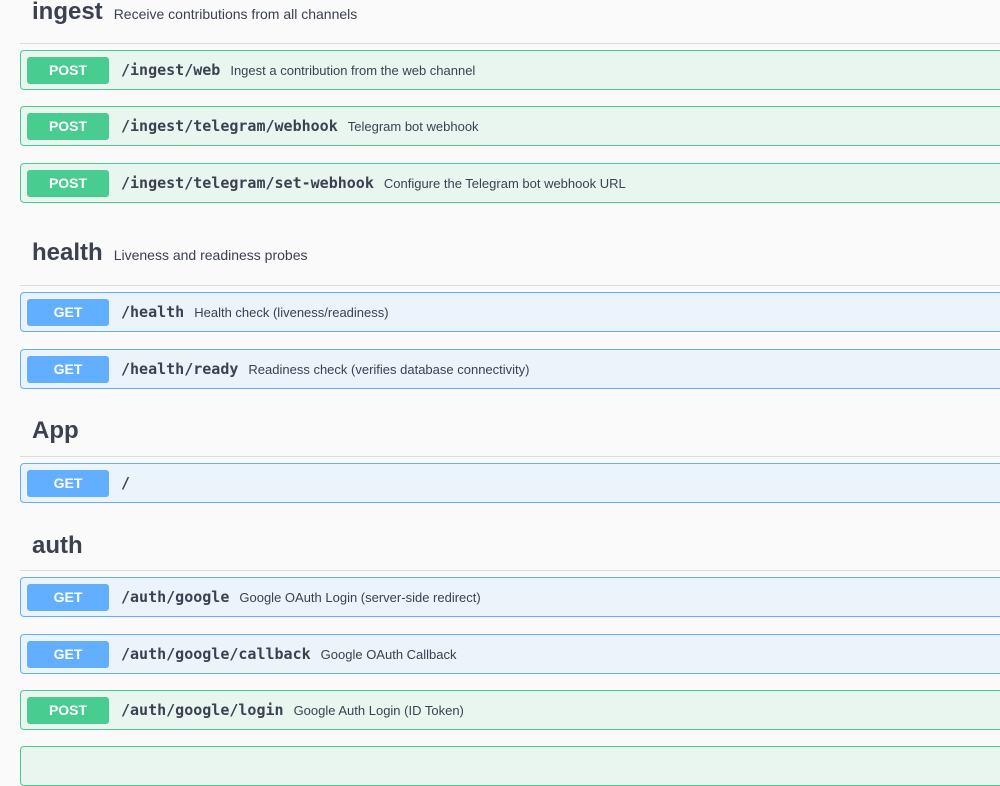 This screenshot has width=1000, height=786. I want to click on endpoint-summary: Google Auth Login (ID Token), so click(378, 710).